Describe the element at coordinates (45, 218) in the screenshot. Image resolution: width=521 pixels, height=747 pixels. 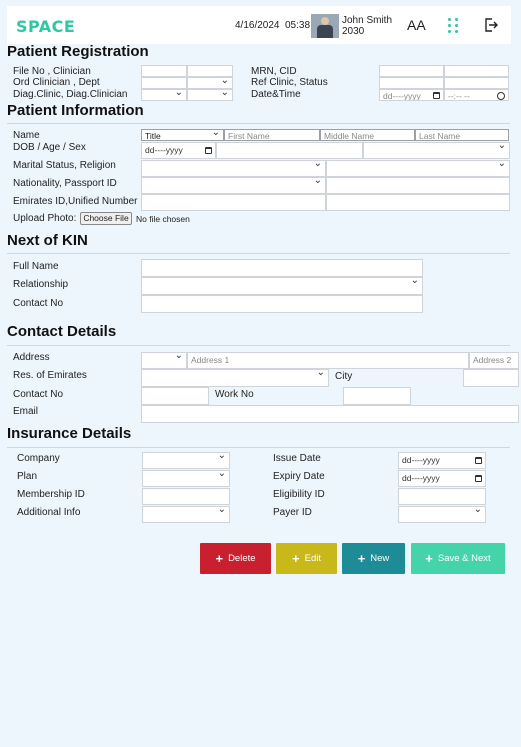
I see `upload-photo-label: Upload Photo:` at that location.